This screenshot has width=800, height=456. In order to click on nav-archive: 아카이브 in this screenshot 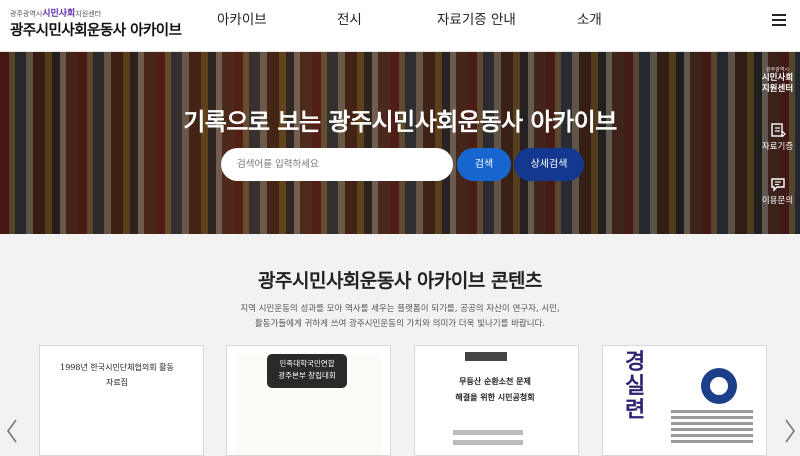, I will do `click(242, 20)`.